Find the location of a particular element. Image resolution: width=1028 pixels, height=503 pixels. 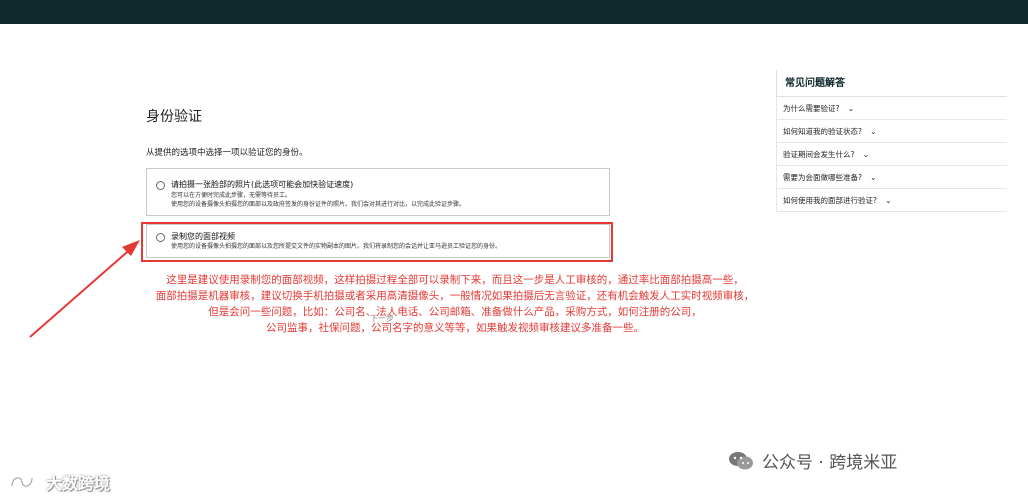

brand-watermark: 大数跨境 is located at coordinates (59, 482).